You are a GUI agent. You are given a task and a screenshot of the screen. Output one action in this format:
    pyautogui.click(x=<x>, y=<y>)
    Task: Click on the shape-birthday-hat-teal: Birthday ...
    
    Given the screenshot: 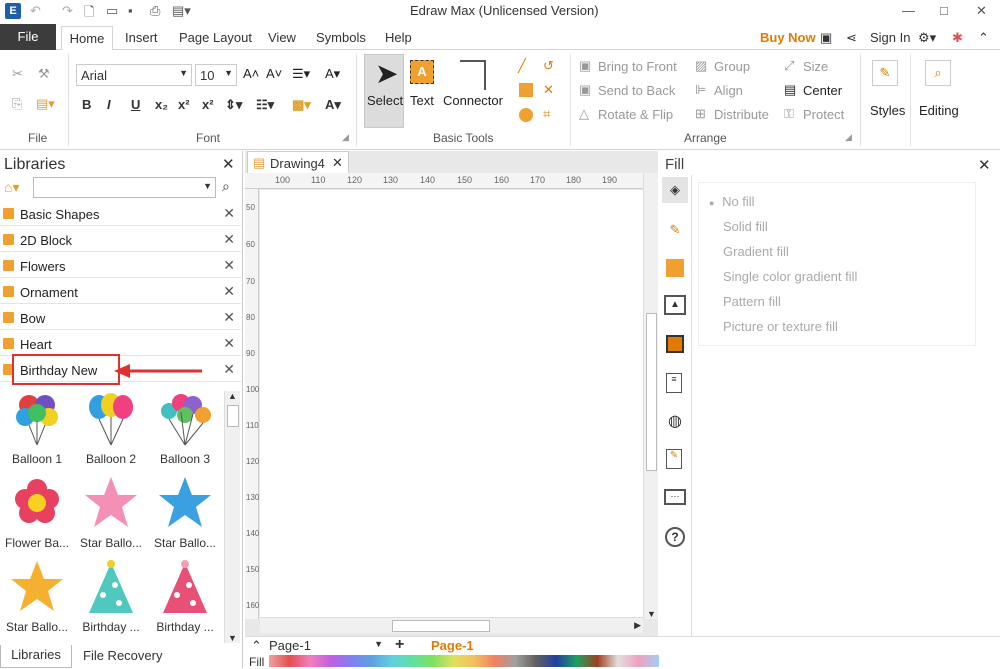 What is the action you would take?
    pyautogui.click(x=111, y=596)
    